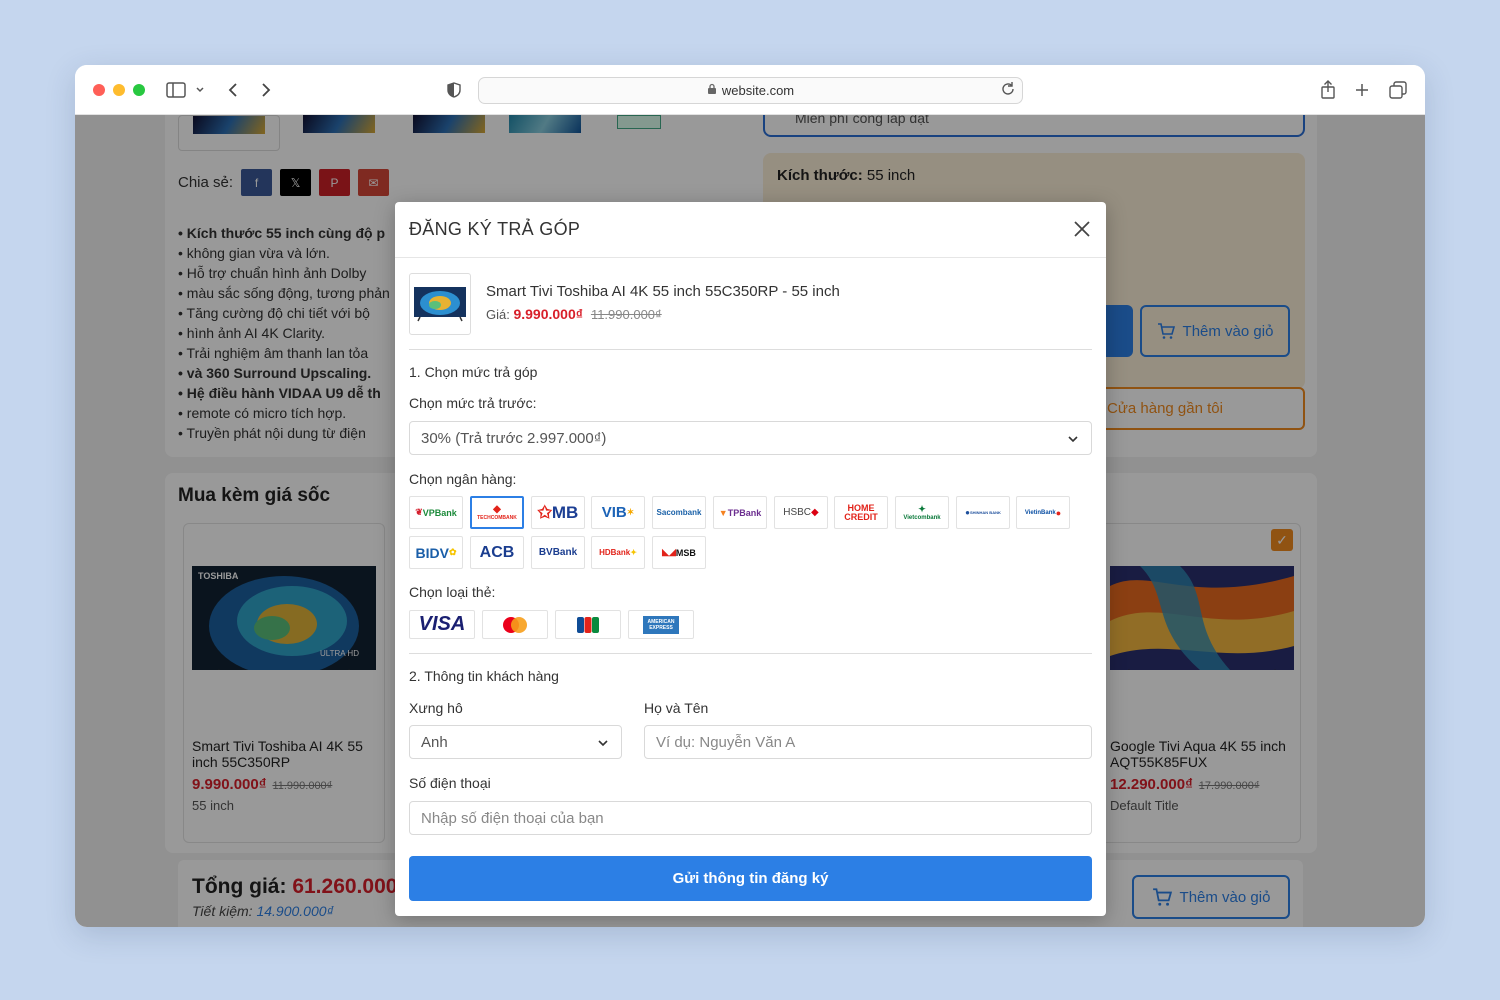  What do you see at coordinates (515, 624) in the screenshot?
I see `card-mastercard` at bounding box center [515, 624].